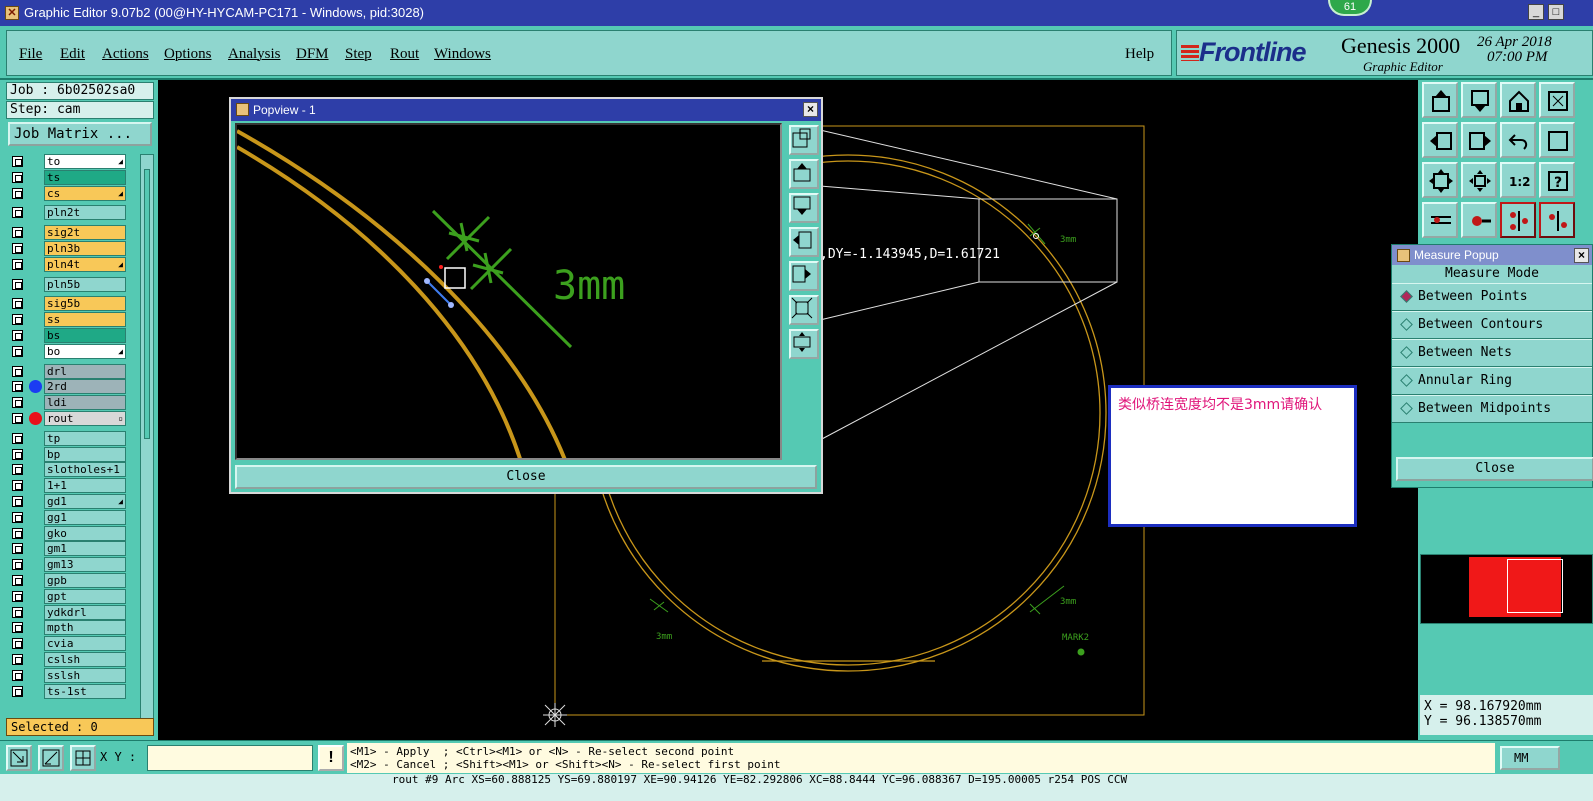  I want to click on layer-row: bo ◢, so click(68, 351).